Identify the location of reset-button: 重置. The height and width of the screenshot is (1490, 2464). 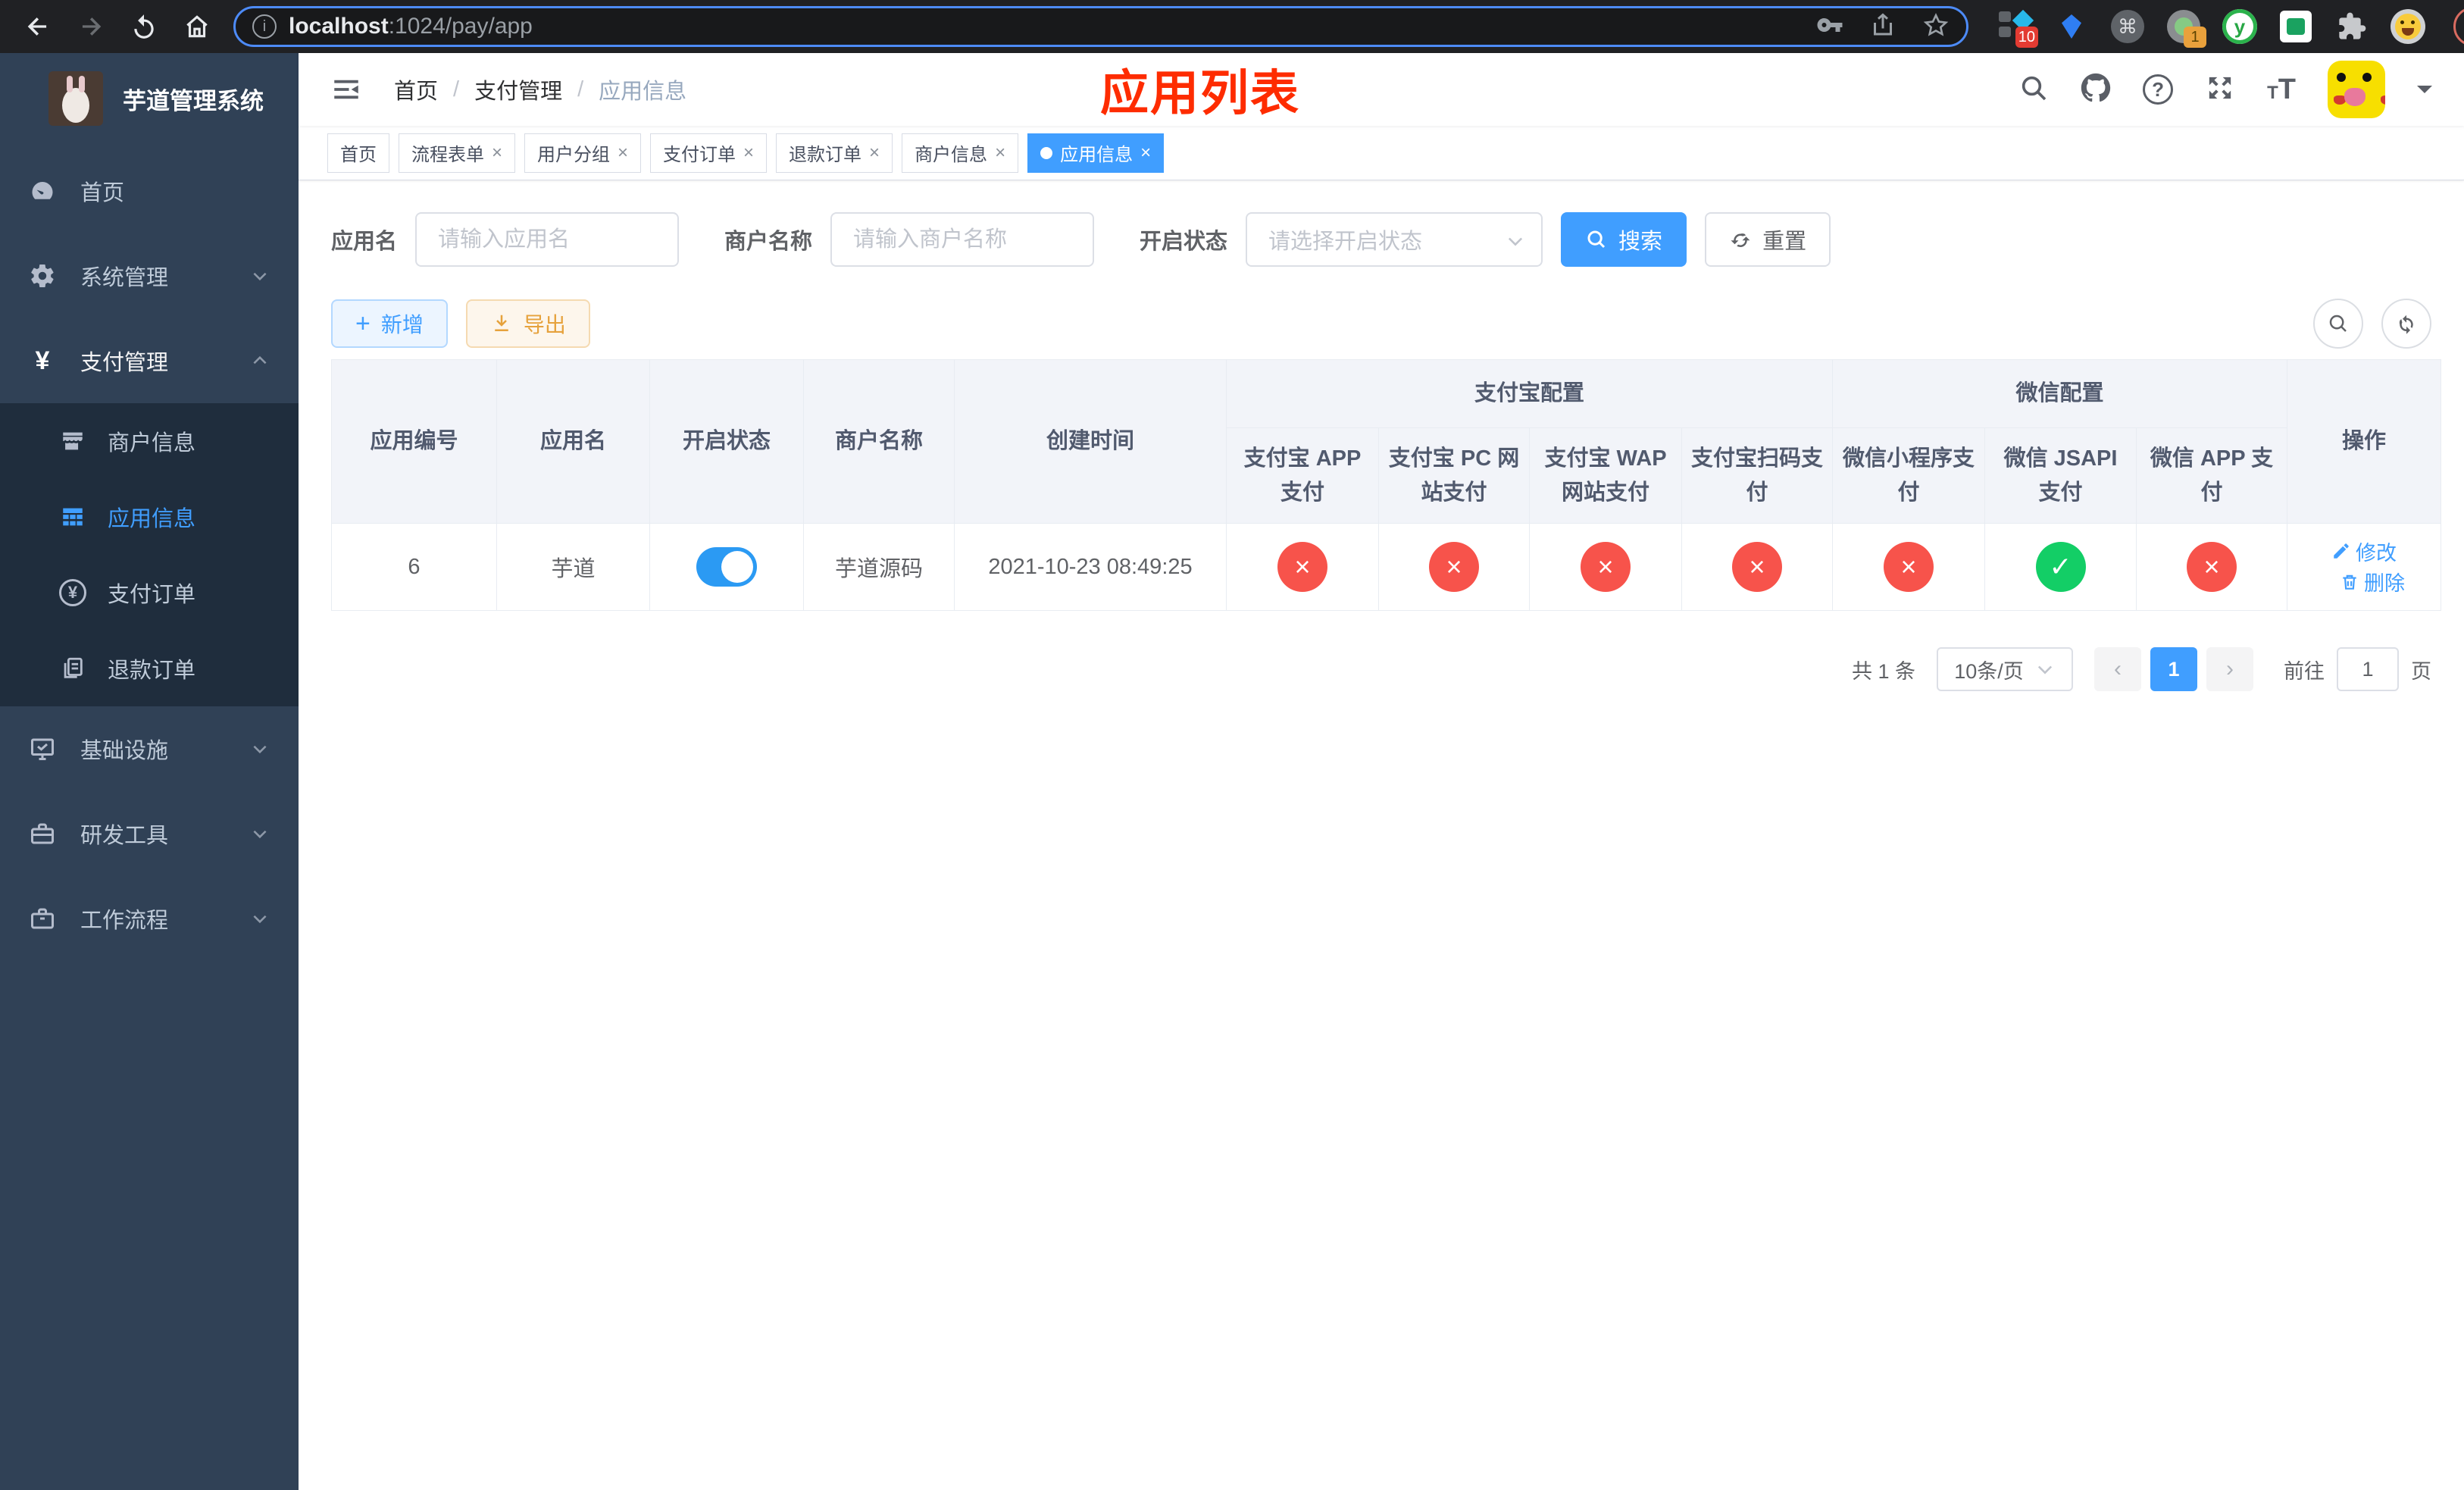
(1768, 239).